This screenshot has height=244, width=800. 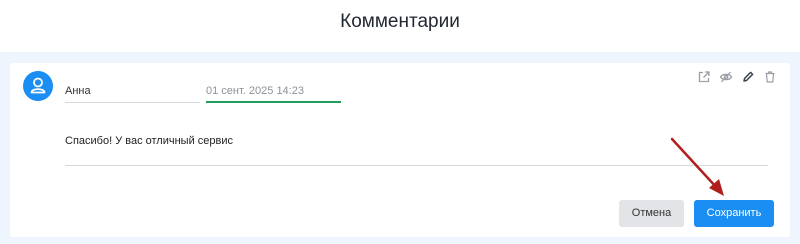 What do you see at coordinates (770, 77) in the screenshot?
I see `trash-icon` at bounding box center [770, 77].